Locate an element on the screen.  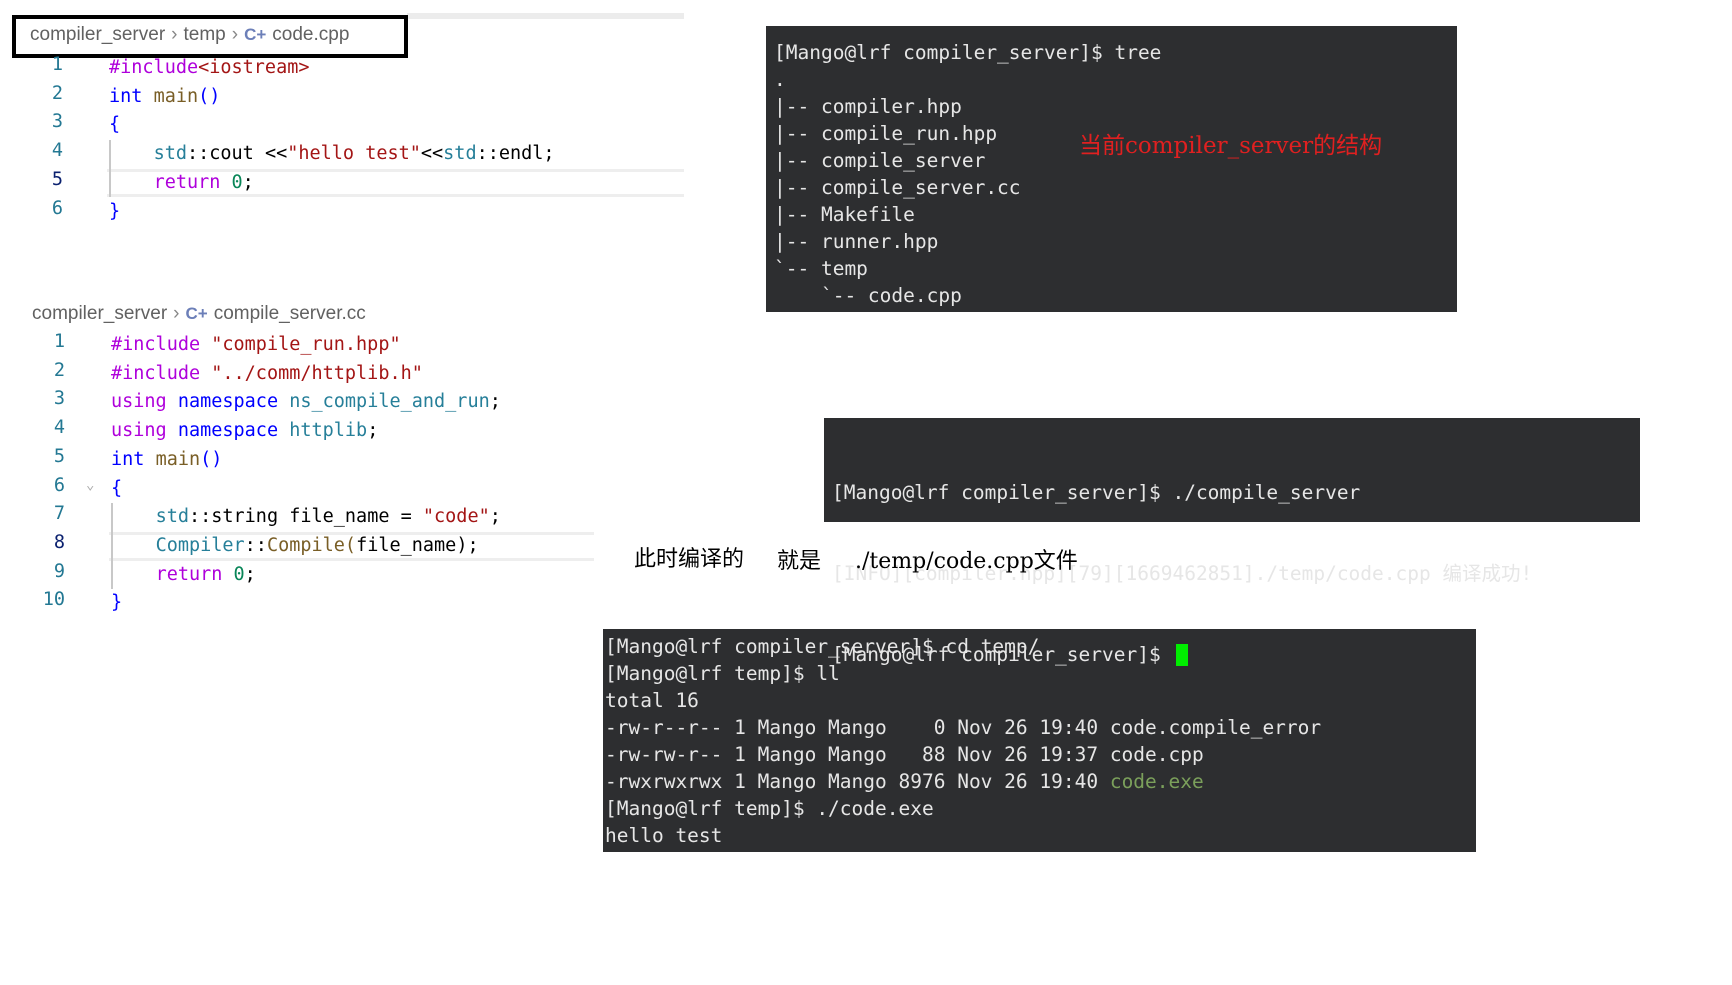
fold-chevron-icon: ⌄ is located at coordinates (90, 485).